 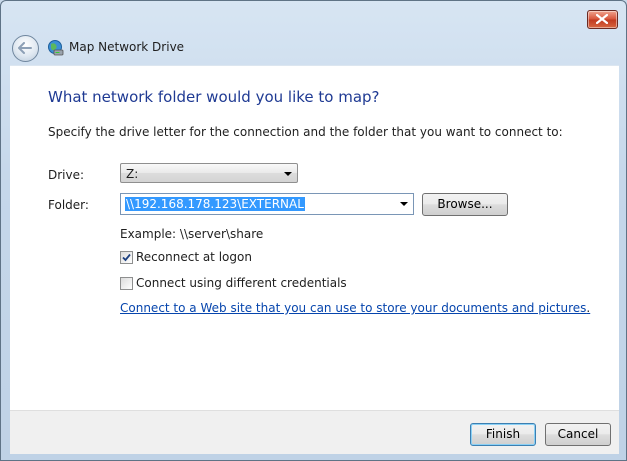 What do you see at coordinates (56, 48) in the screenshot?
I see `network-drive-icon` at bounding box center [56, 48].